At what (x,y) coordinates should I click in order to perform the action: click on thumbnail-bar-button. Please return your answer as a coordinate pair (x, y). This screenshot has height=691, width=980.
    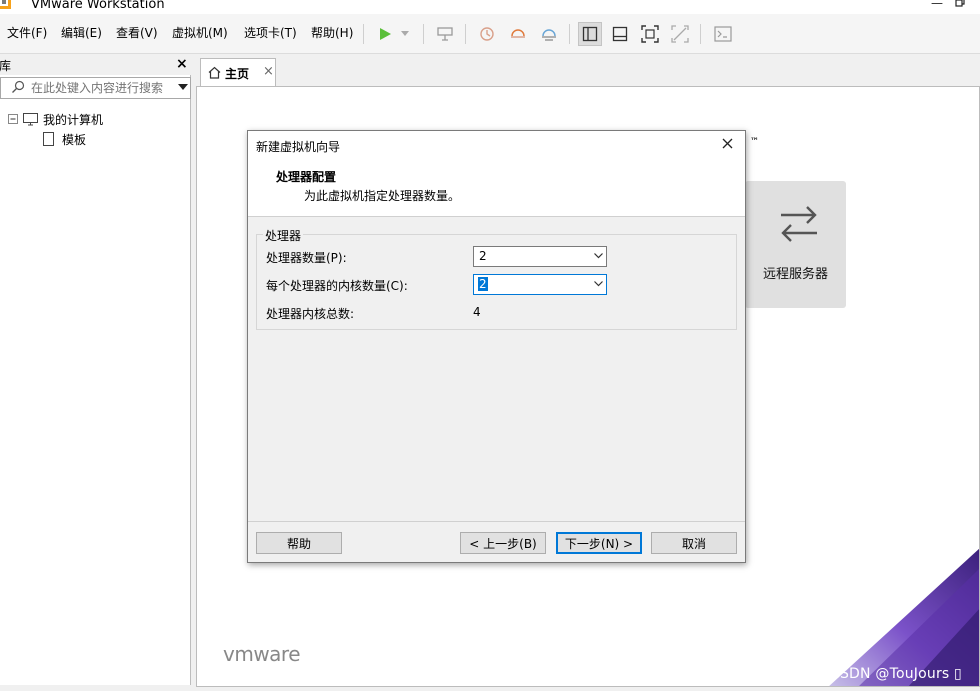
    Looking at the image, I should click on (620, 34).